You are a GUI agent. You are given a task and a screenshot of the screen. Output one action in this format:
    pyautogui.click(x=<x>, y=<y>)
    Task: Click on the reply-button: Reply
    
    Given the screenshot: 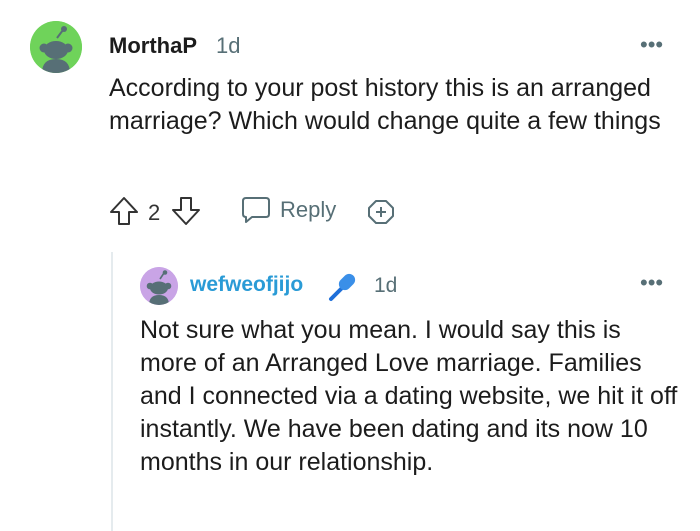 What is the action you would take?
    pyautogui.click(x=288, y=210)
    